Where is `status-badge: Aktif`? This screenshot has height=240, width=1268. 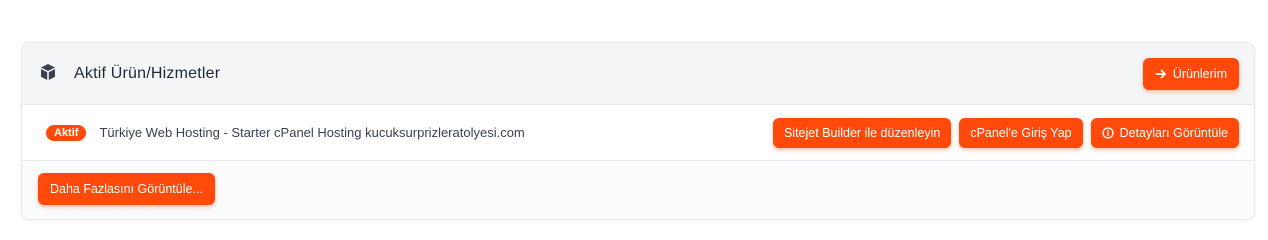 status-badge: Aktif is located at coordinates (66, 132).